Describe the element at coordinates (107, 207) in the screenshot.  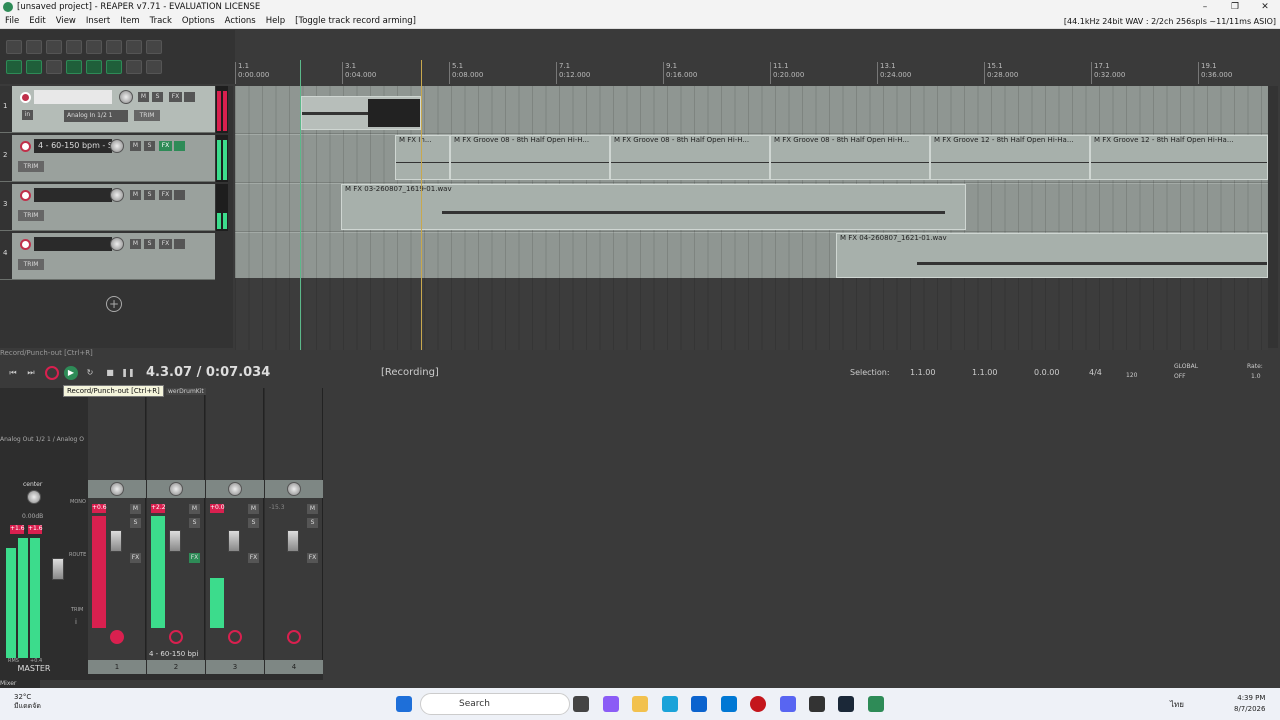
I see `track-3: 3 M S FX TRIM` at that location.